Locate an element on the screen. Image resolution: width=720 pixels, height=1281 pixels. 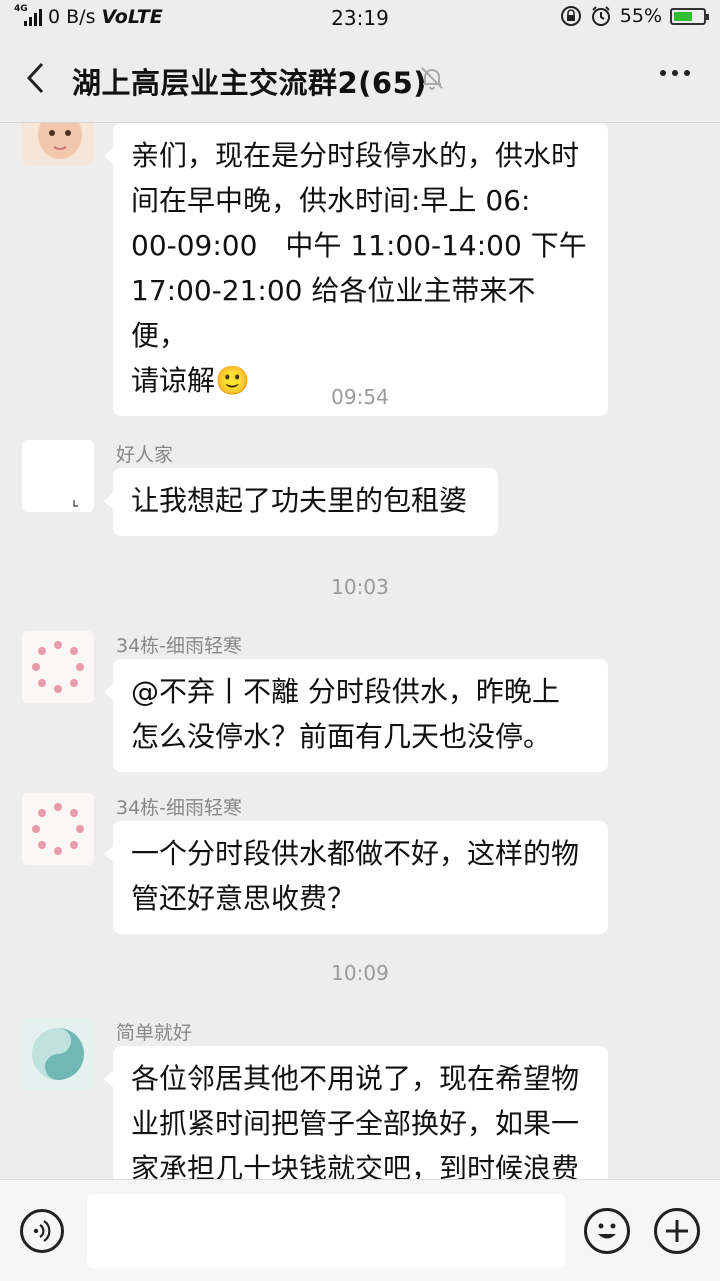
sender-name: 简单就好 is located at coordinates (154, 1033).